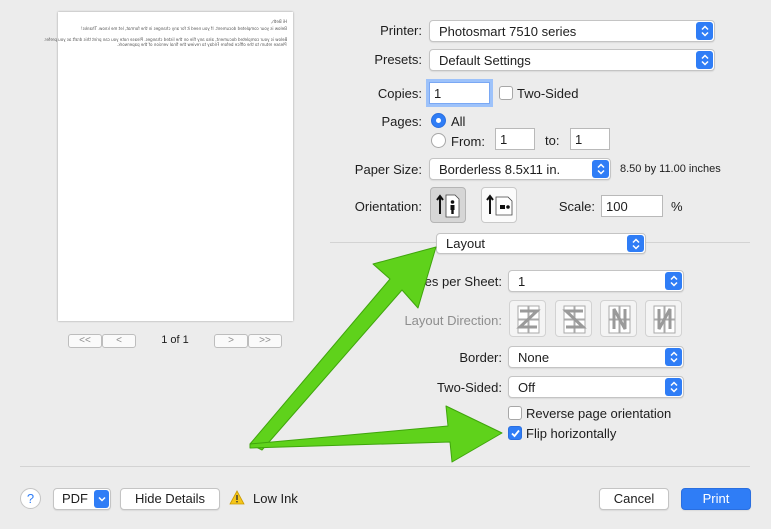 This screenshot has height=529, width=771. Describe the element at coordinates (343, 348) in the screenshot. I see `annotation-arrow-to-layout` at that location.